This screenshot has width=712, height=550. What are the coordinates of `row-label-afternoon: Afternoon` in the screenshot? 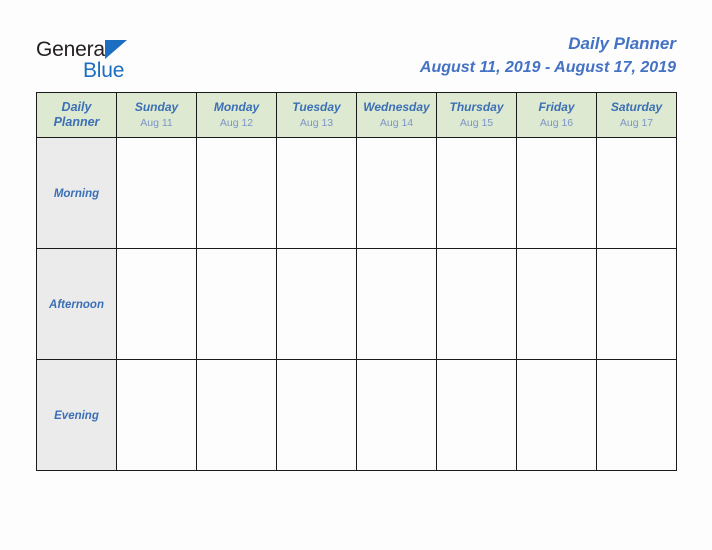 It's located at (76, 304).